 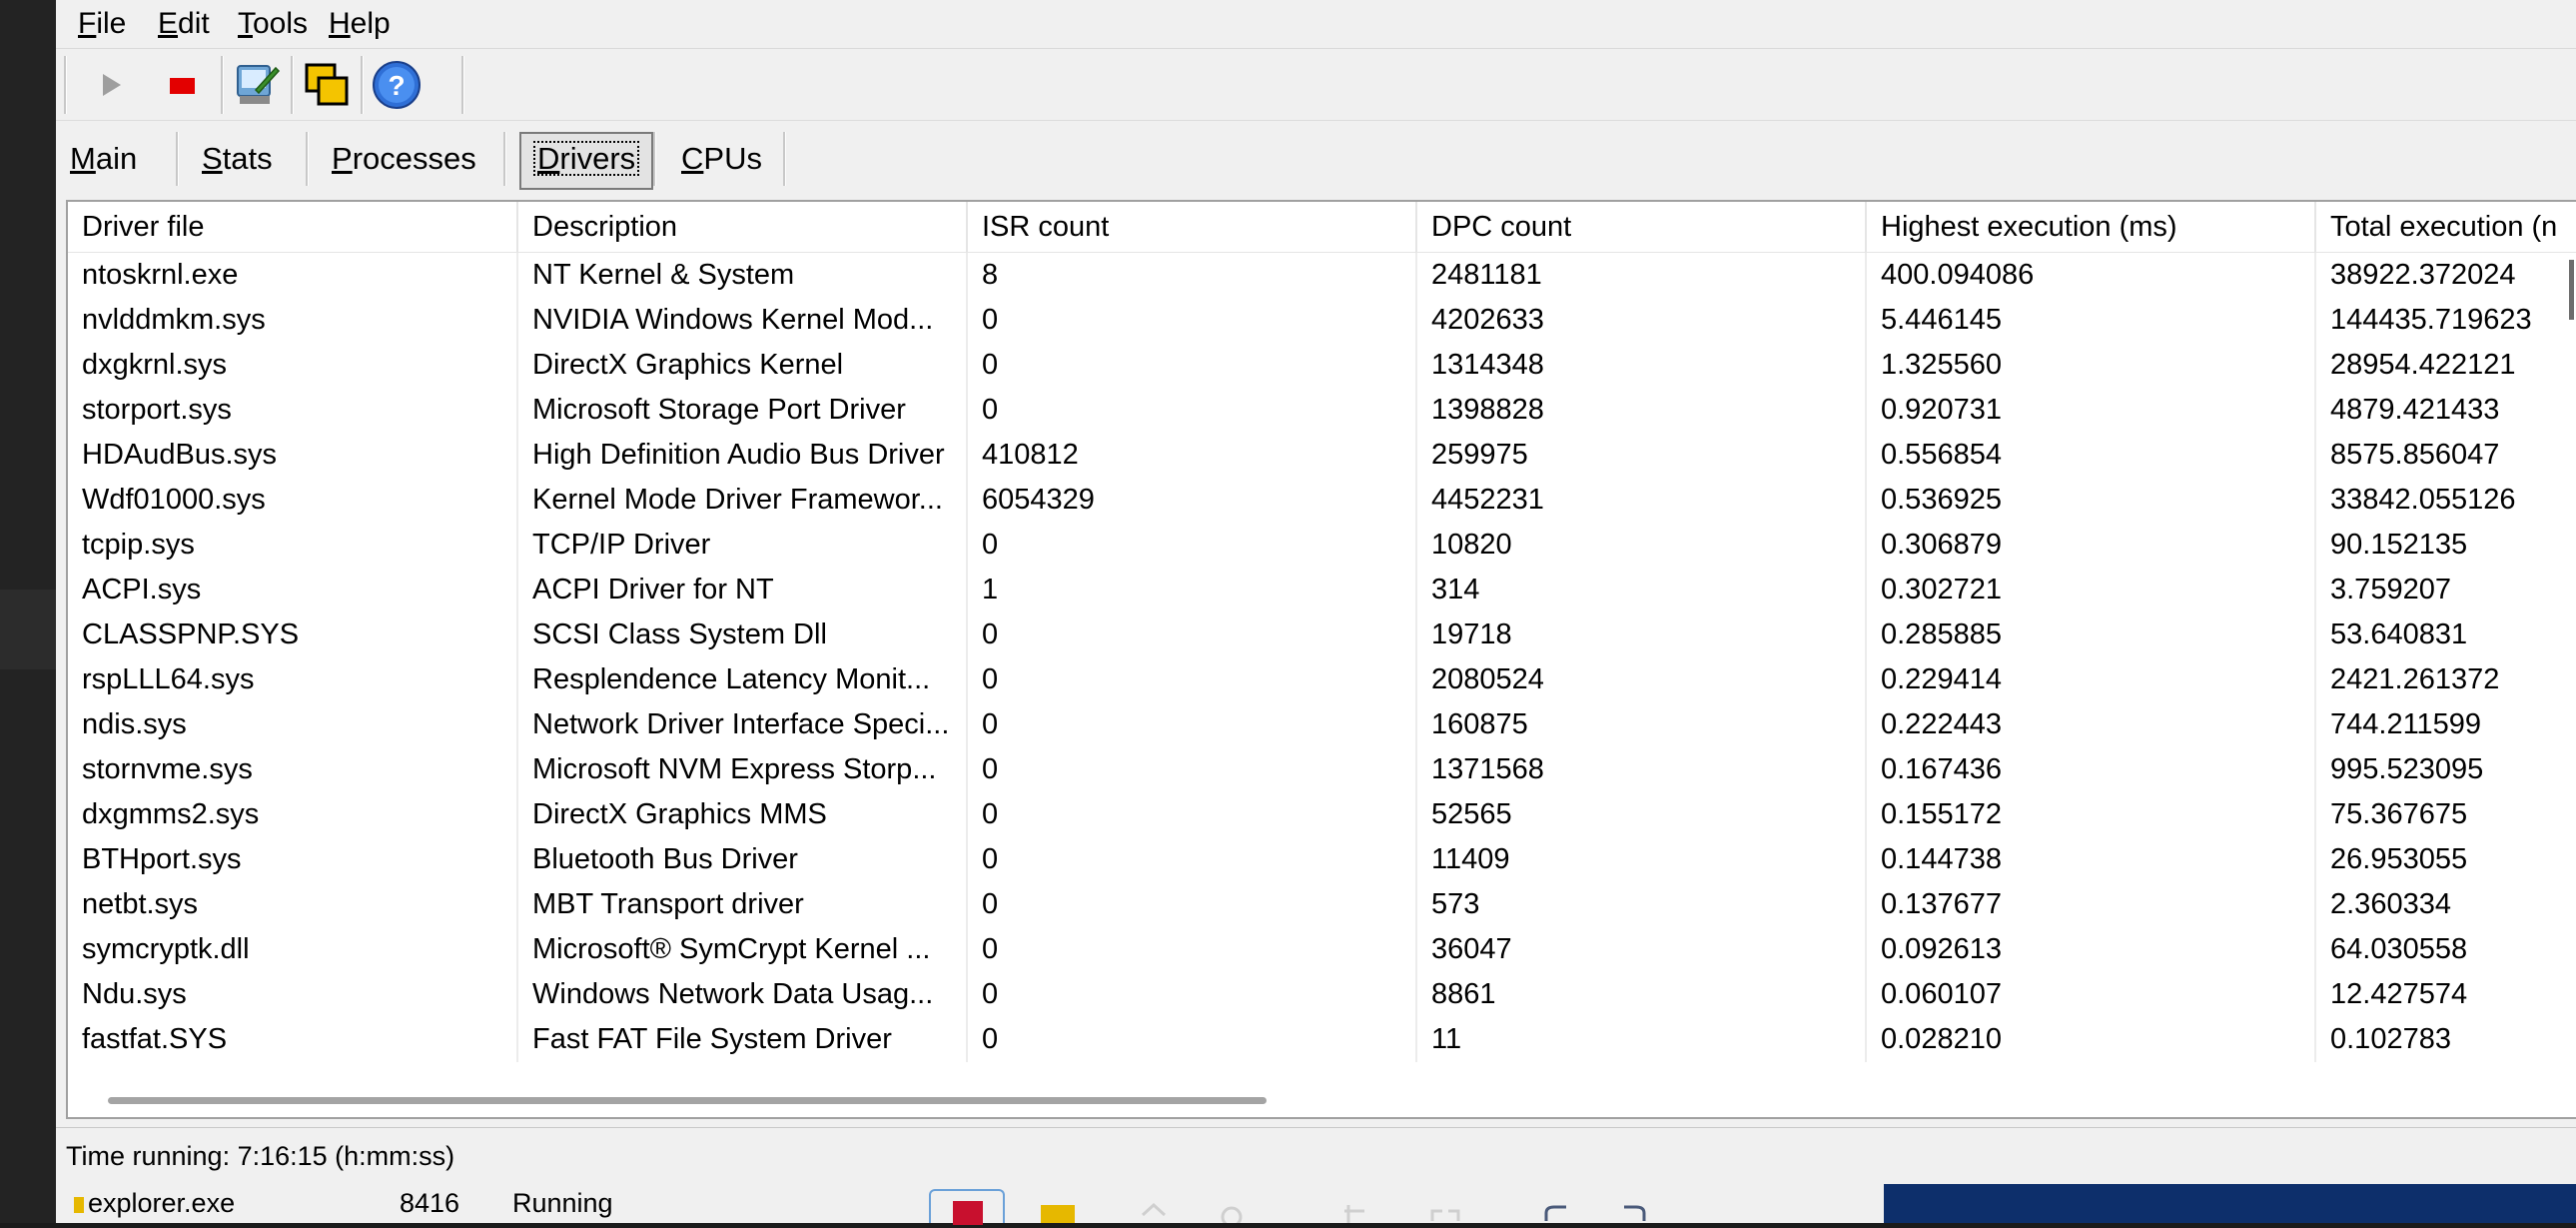 I want to click on process-state: Running, so click(x=562, y=1203).